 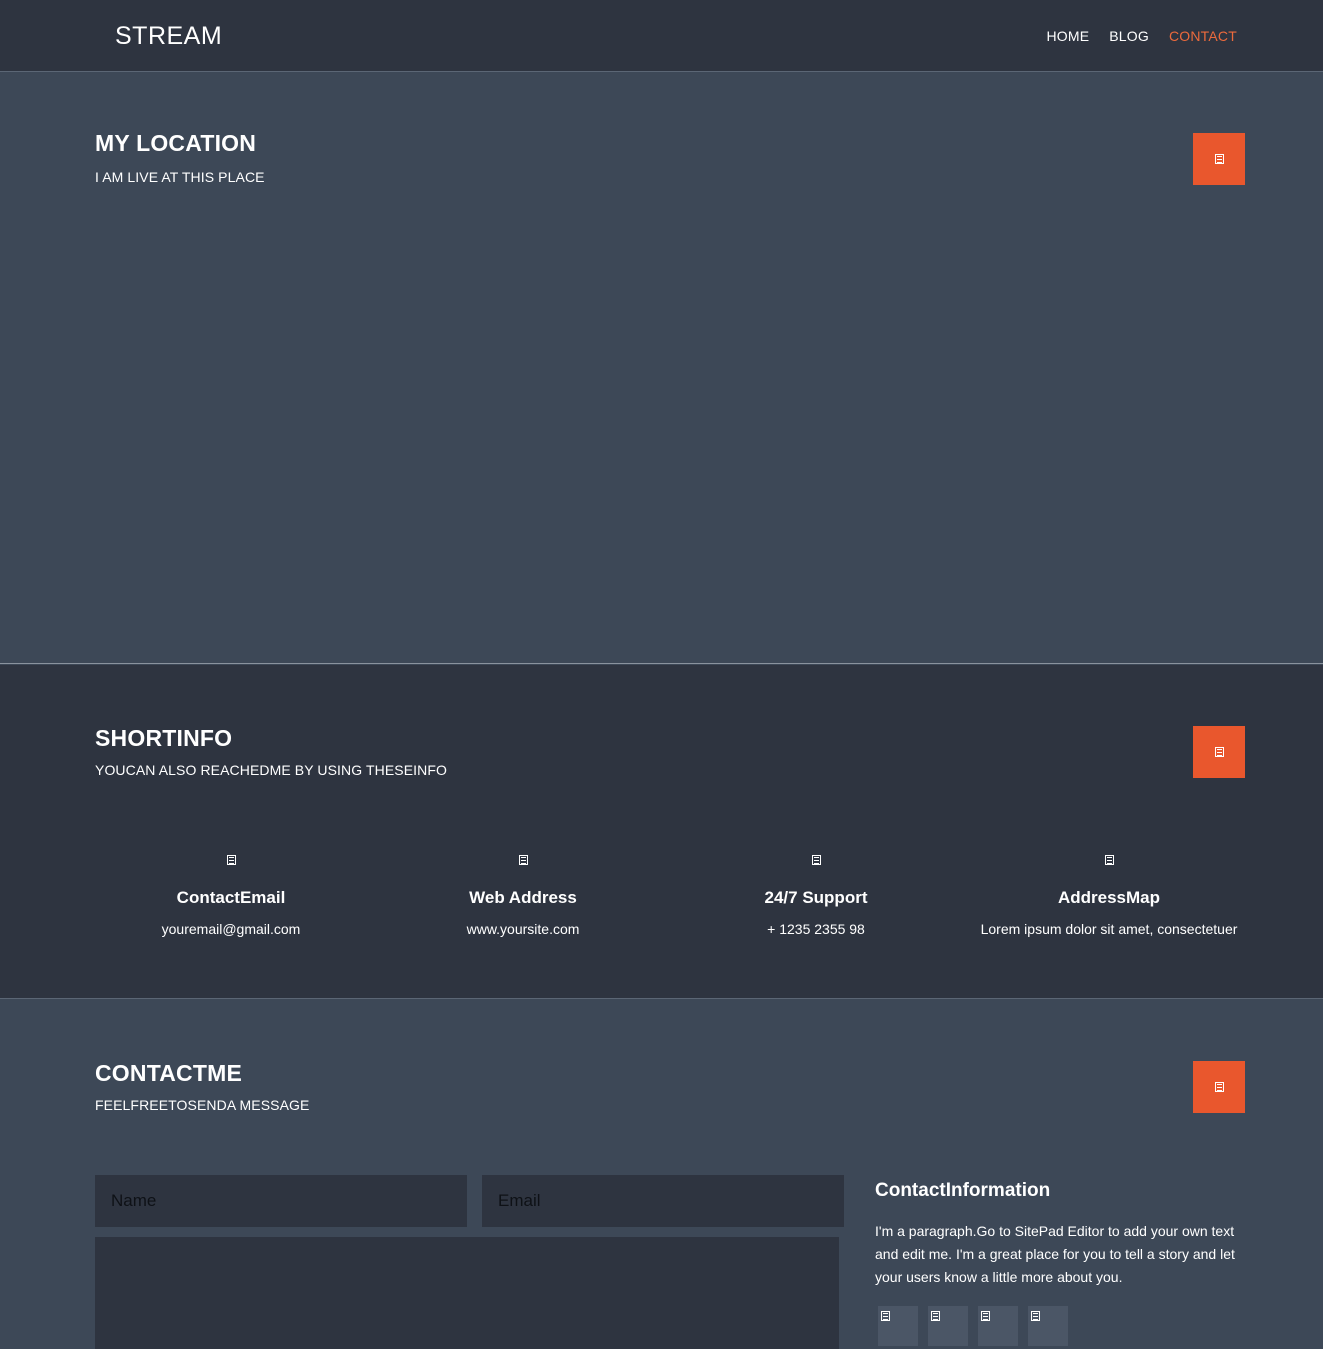 What do you see at coordinates (1109, 860) in the screenshot?
I see `map-marker-icon` at bounding box center [1109, 860].